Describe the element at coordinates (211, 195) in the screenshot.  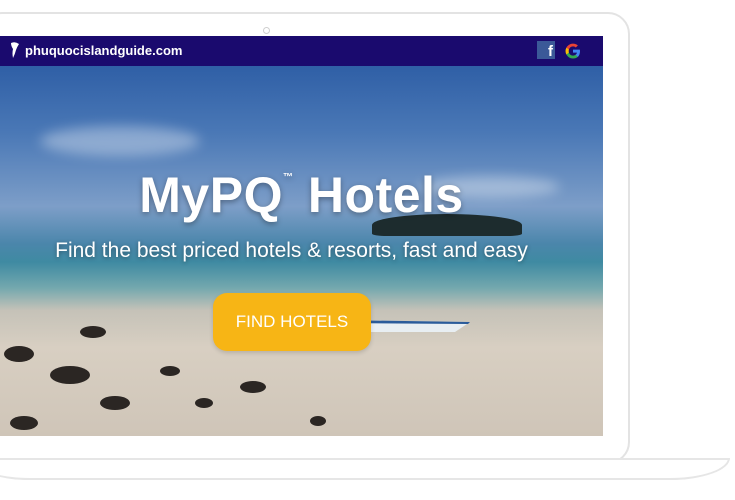
I see `hero-title-brand: MyPQ` at that location.